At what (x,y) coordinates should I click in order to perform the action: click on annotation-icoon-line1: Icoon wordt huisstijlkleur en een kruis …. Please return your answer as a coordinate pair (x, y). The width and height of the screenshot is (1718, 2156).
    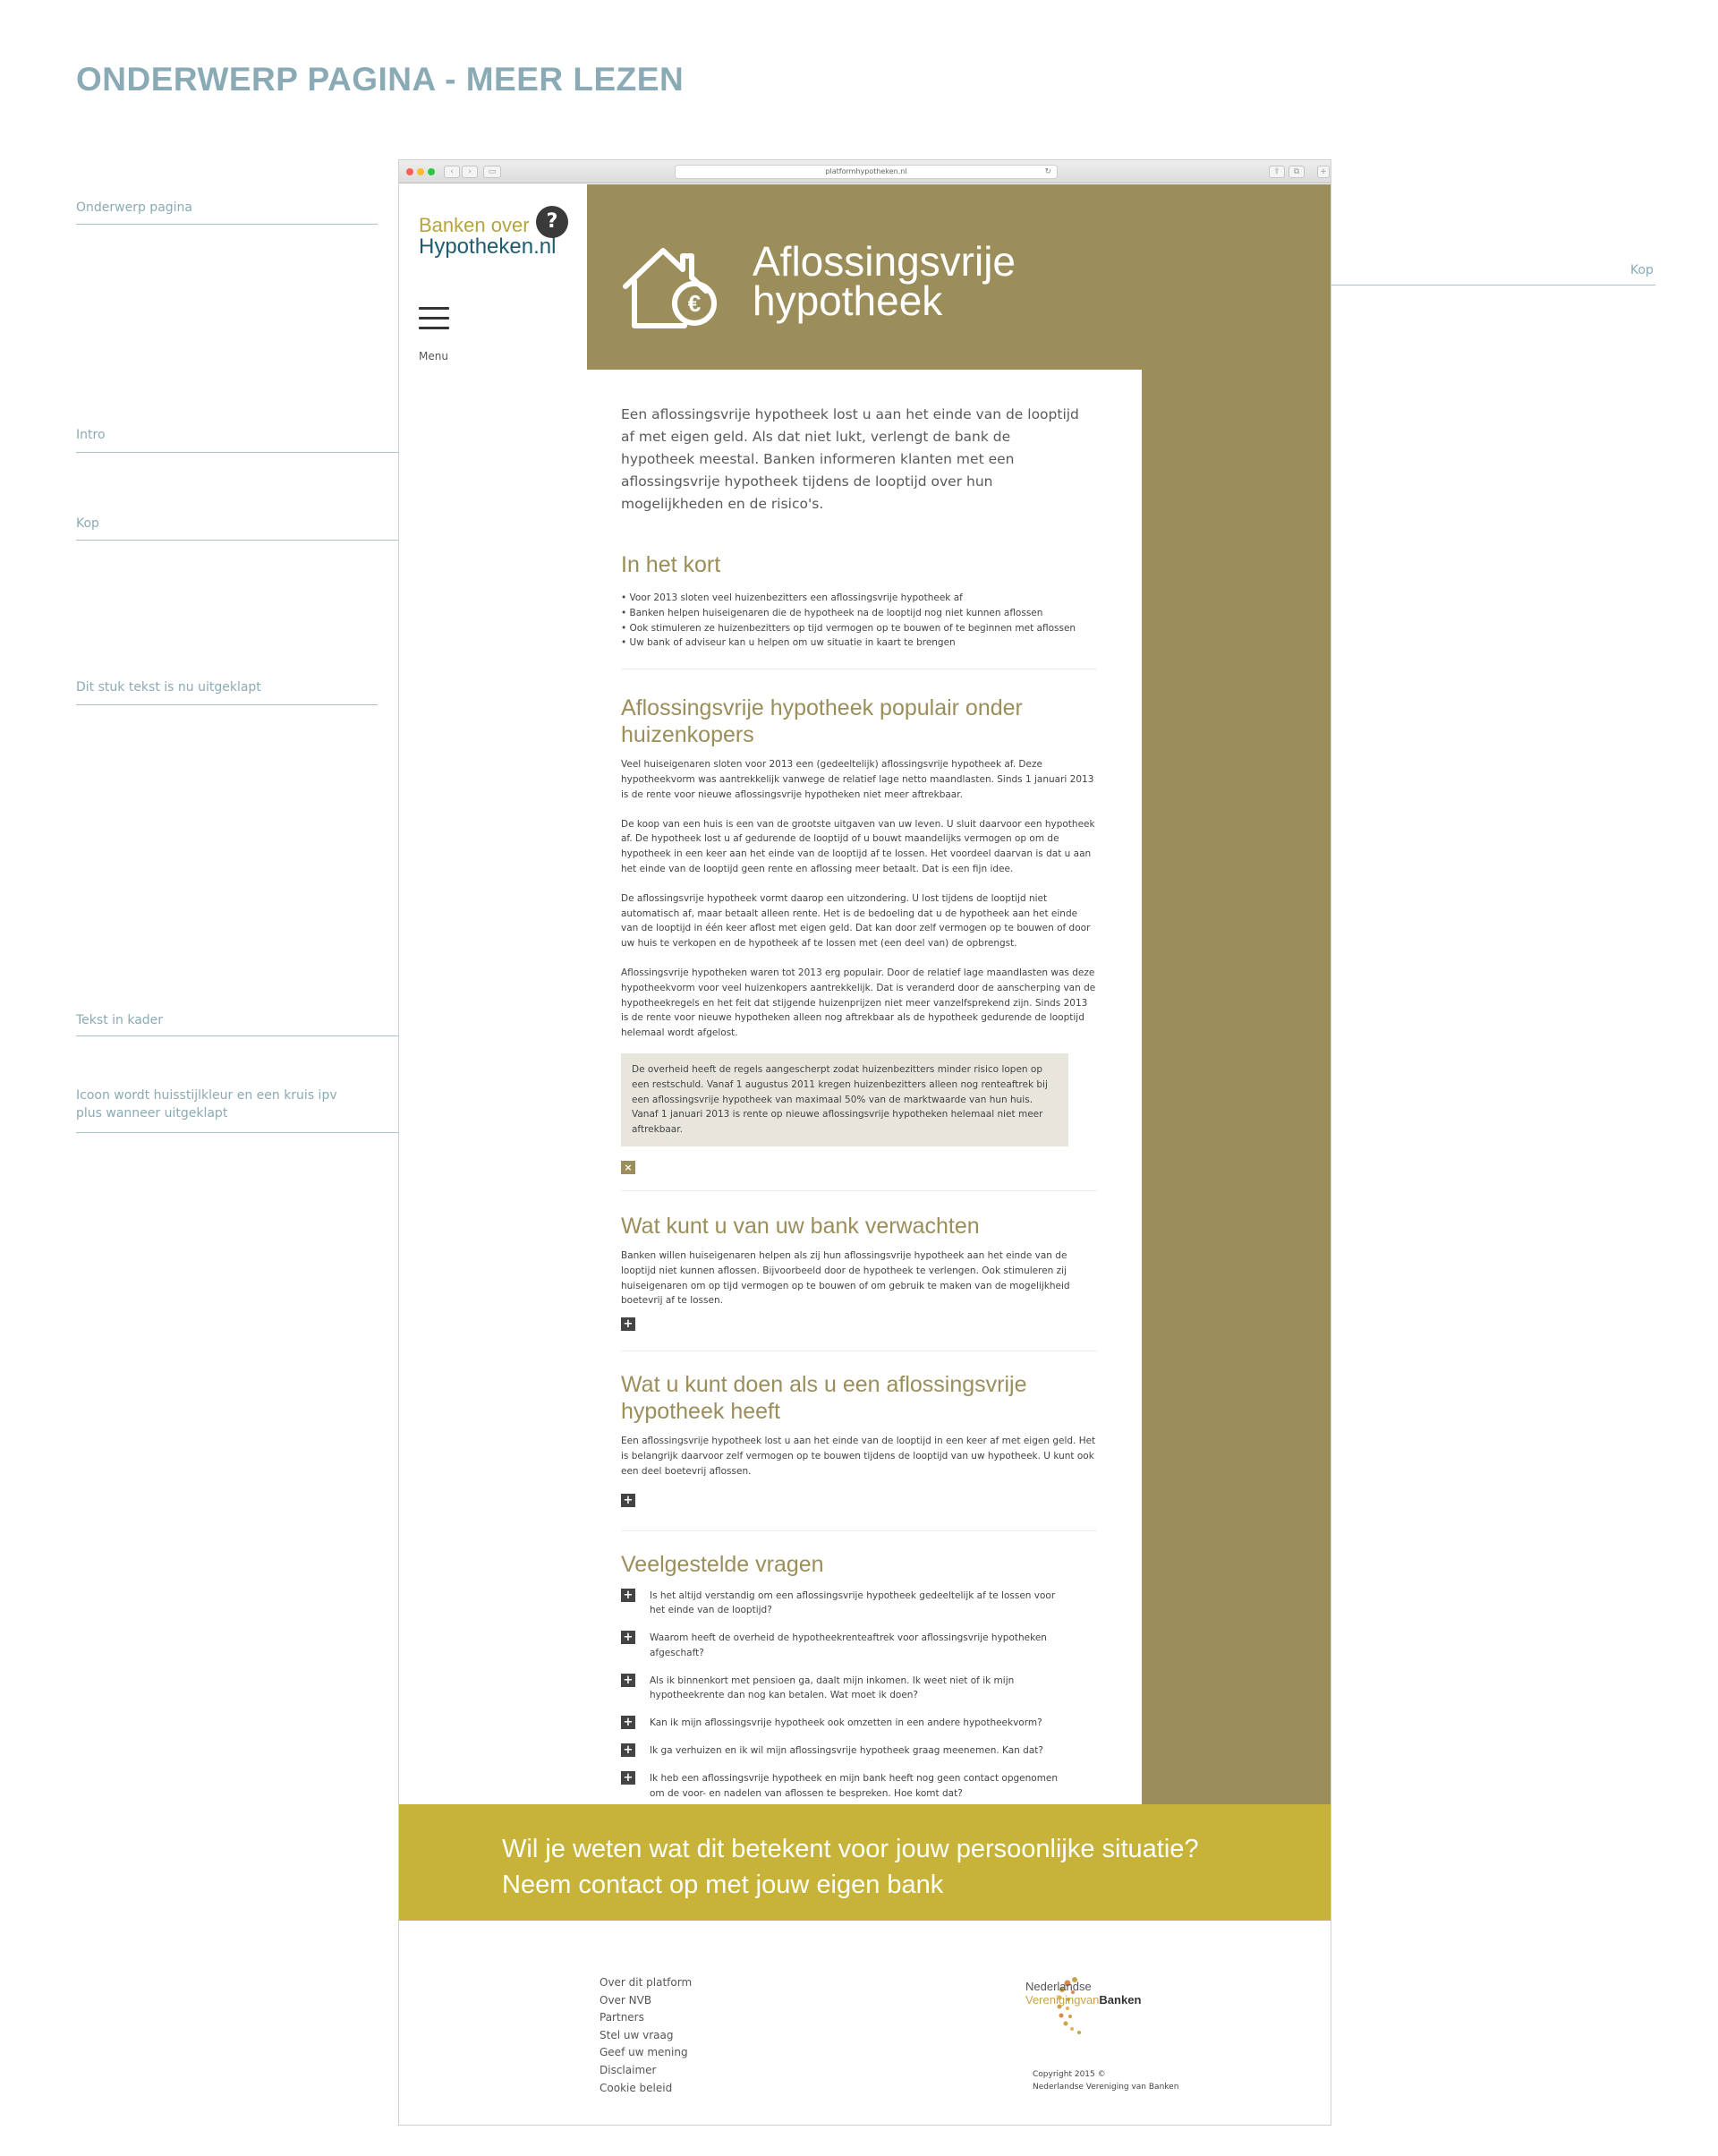
    Looking at the image, I should click on (206, 1095).